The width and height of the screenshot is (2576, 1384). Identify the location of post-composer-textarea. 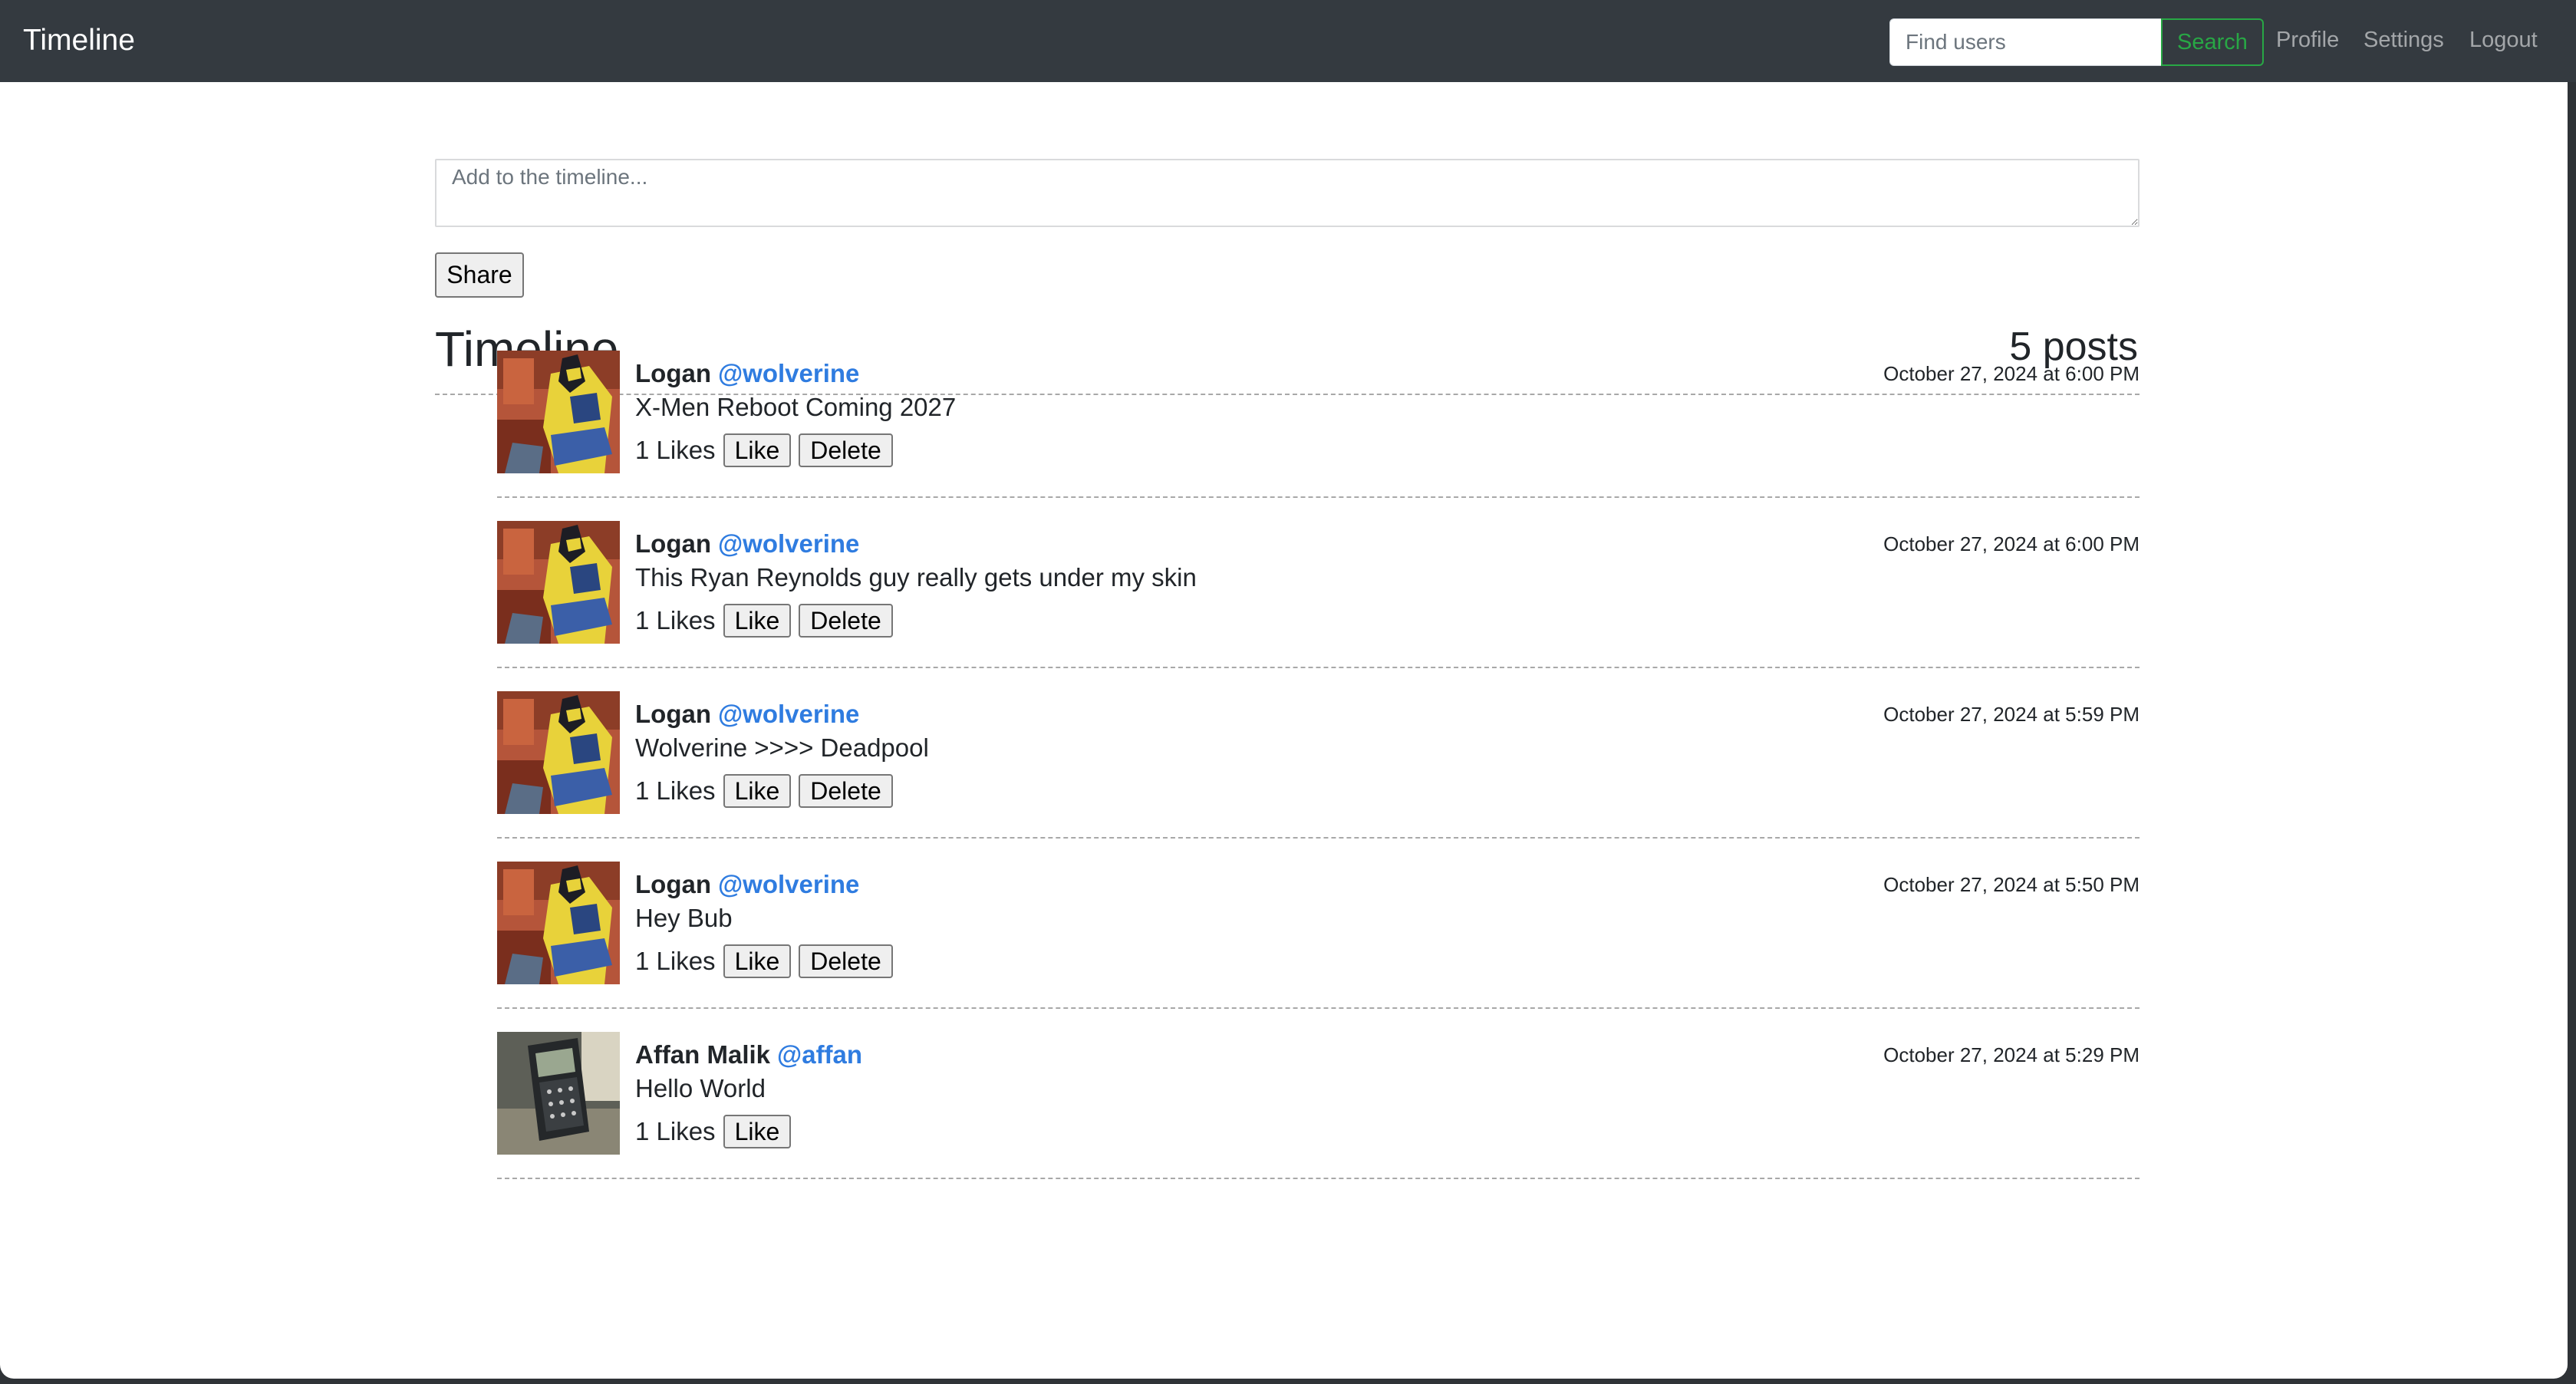
(1287, 193).